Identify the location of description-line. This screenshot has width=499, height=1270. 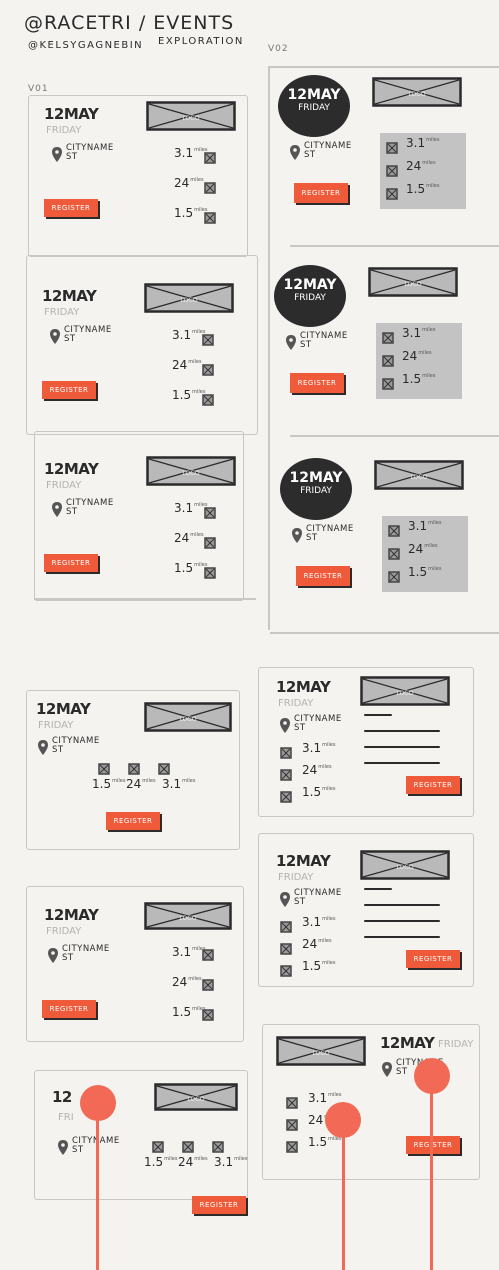
(402, 763).